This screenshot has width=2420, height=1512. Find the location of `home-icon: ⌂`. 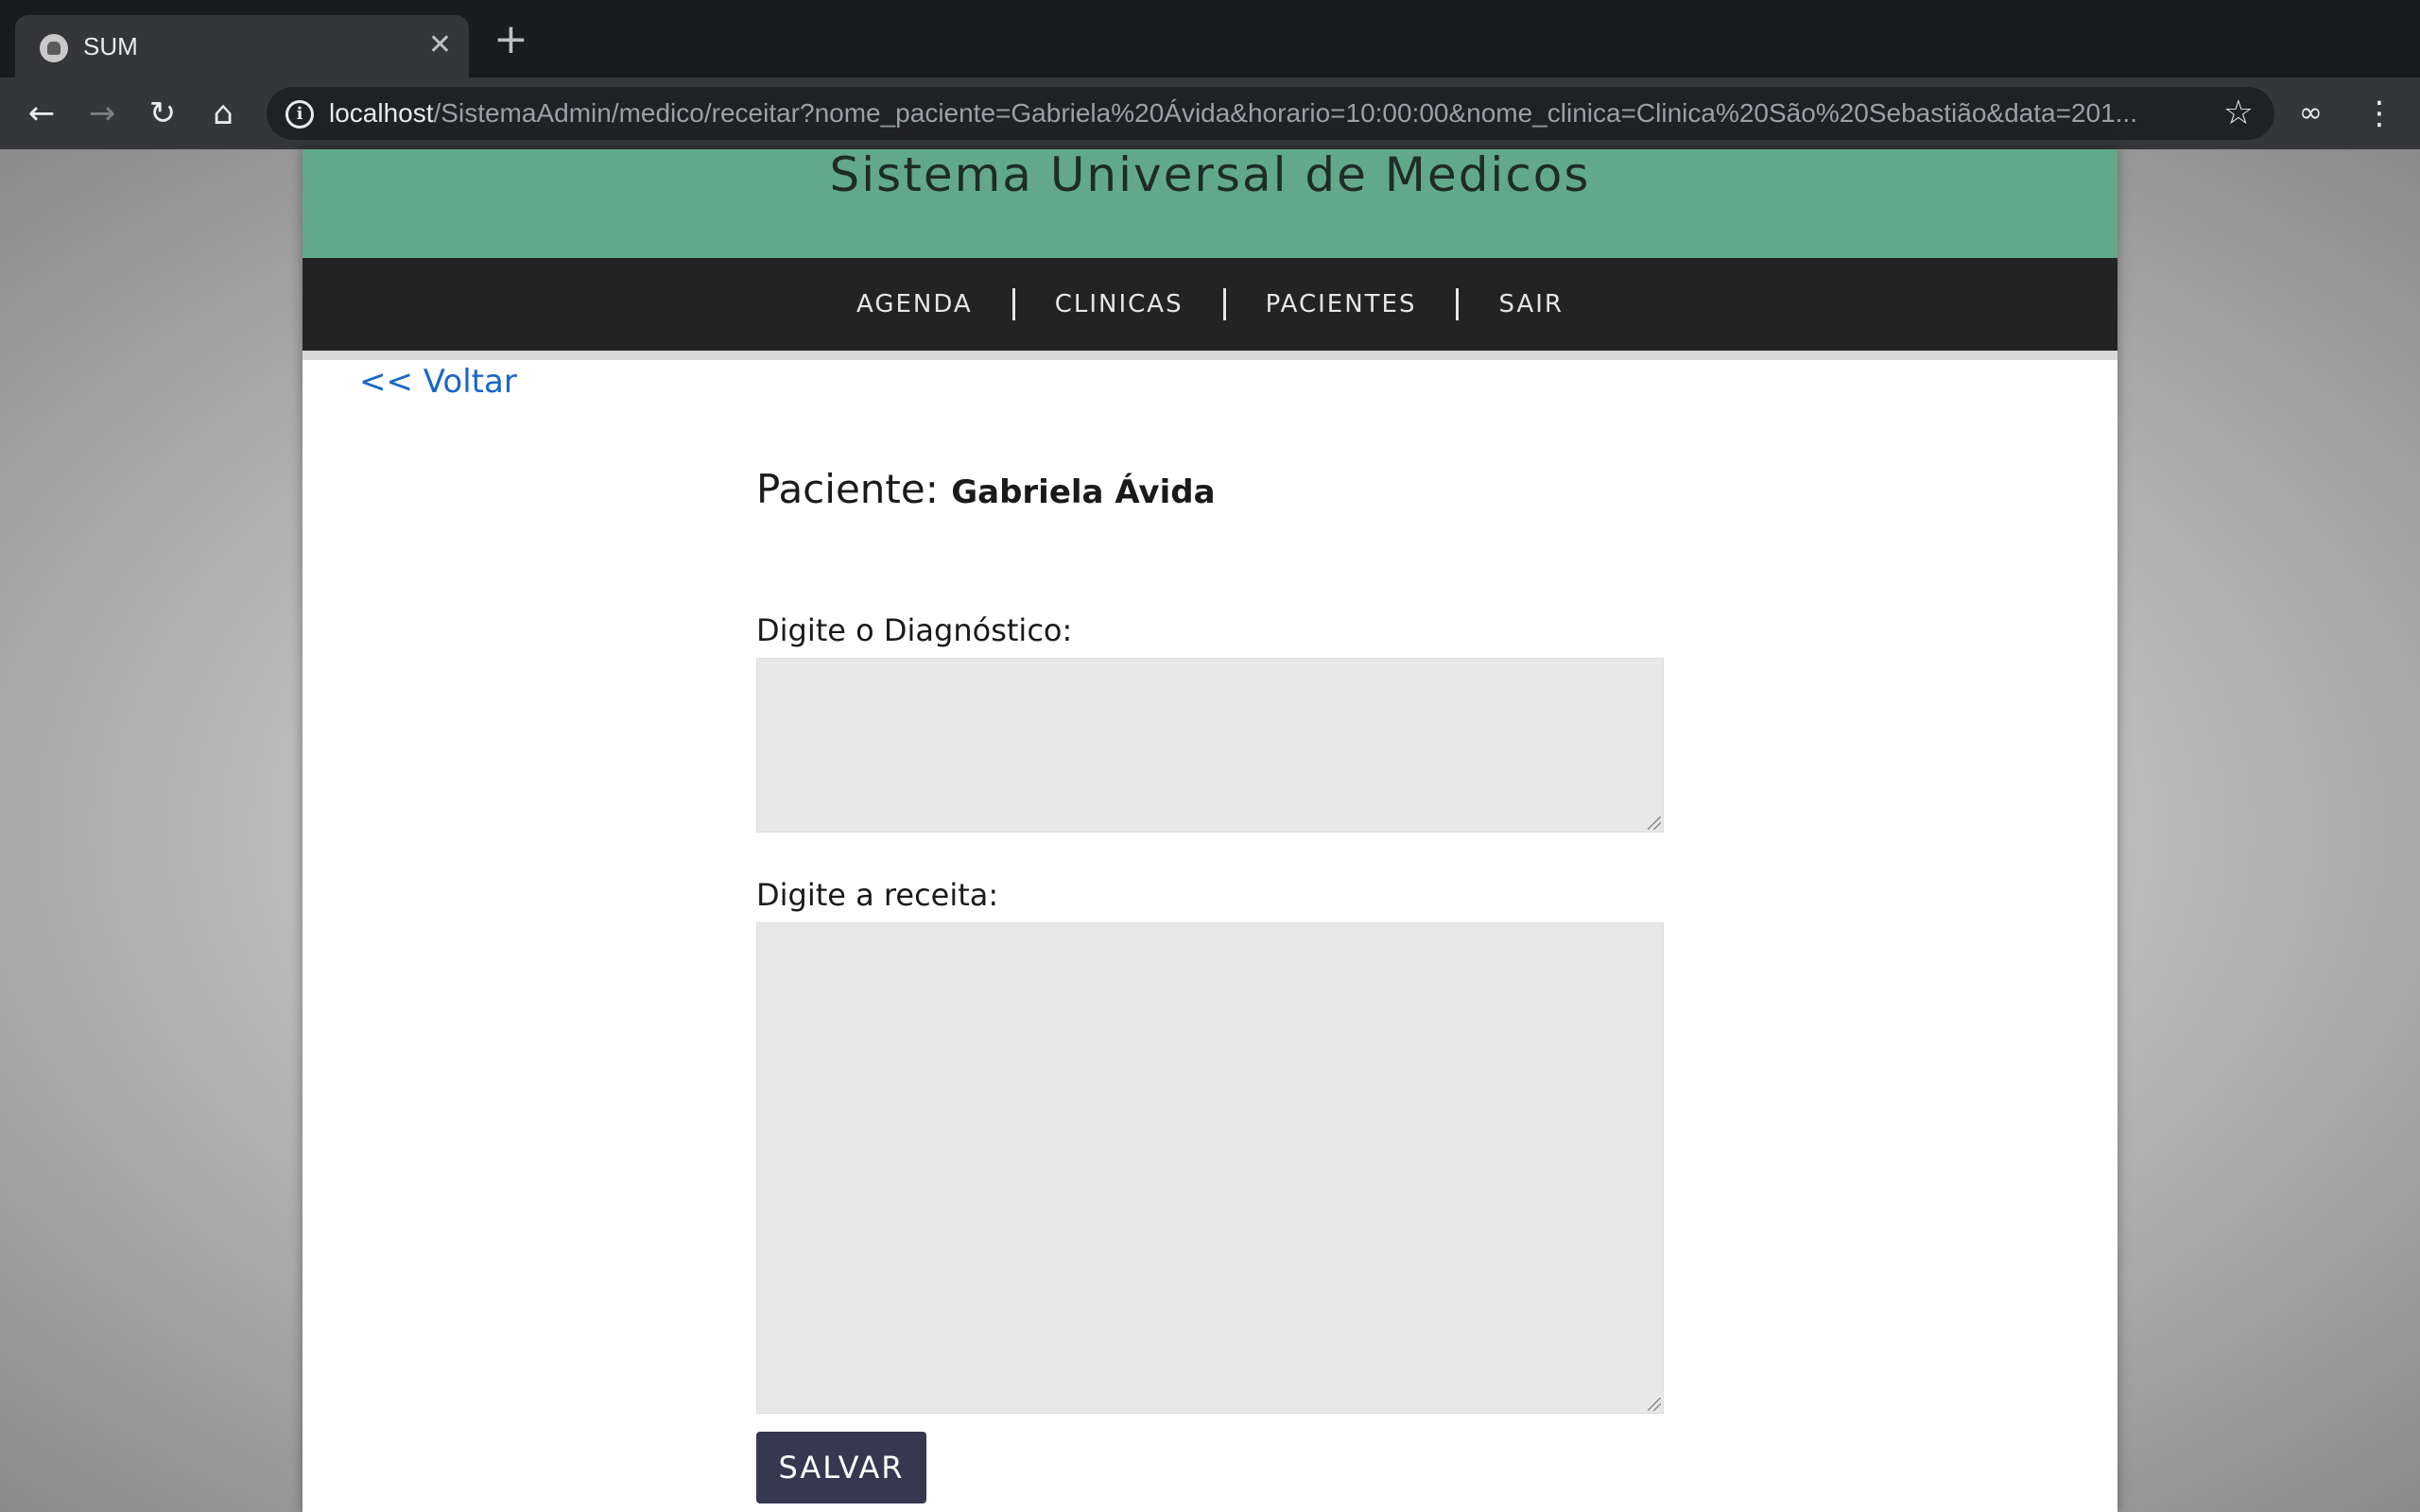

home-icon: ⌂ is located at coordinates (223, 113).